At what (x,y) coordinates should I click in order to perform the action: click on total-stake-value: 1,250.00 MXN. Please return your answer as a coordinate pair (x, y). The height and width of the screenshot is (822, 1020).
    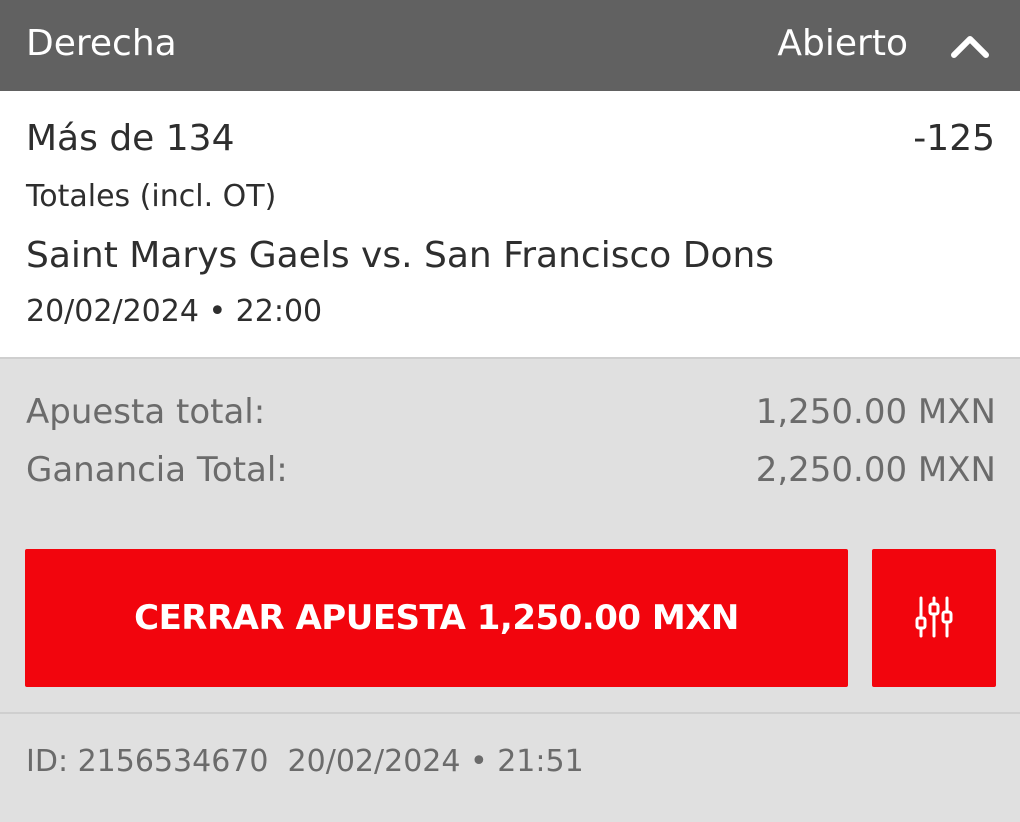
    Looking at the image, I should click on (875, 412).